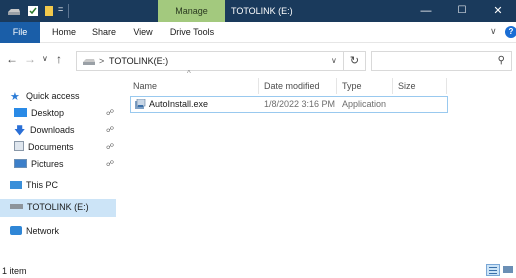 The image size is (516, 278). Describe the element at coordinates (498, 11) in the screenshot. I see `close-button: ✕` at that location.